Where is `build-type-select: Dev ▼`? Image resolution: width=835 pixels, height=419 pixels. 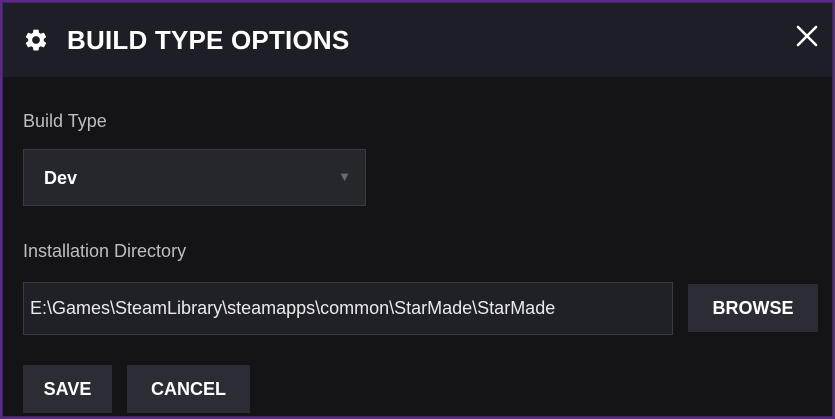
build-type-select: Dev ▼ is located at coordinates (194, 177).